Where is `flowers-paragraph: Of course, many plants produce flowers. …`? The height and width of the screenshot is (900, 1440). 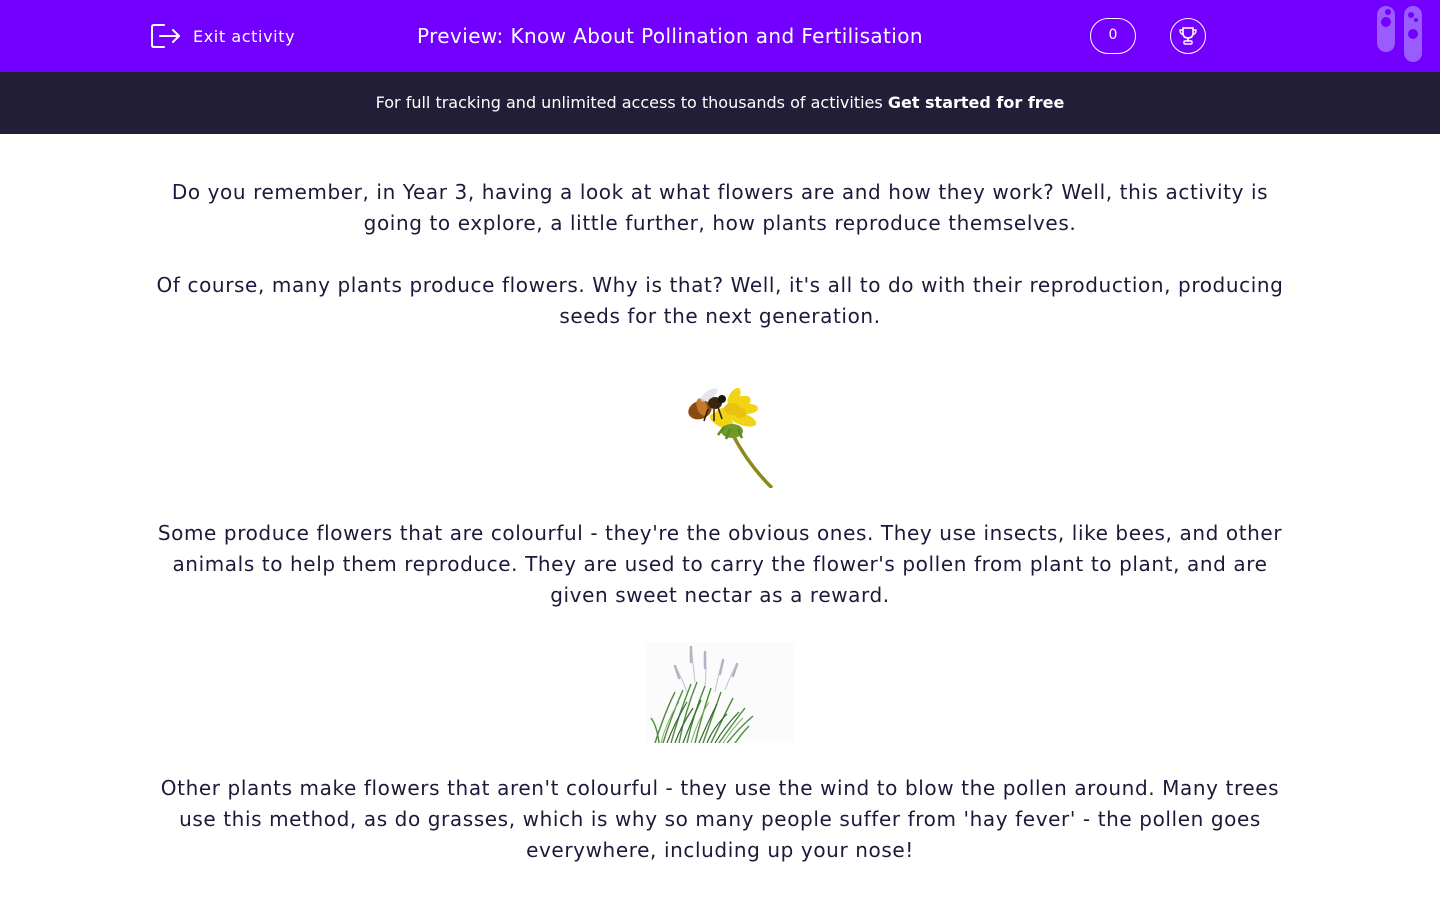
flowers-paragraph: Of course, many plants produce flowers. … is located at coordinates (720, 300).